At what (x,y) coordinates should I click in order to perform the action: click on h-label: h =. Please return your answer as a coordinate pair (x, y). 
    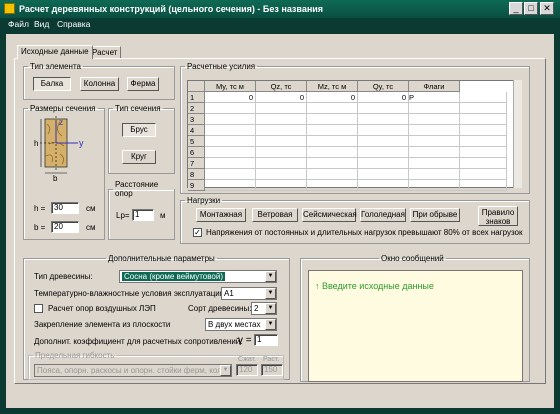
    Looking at the image, I should click on (40, 208).